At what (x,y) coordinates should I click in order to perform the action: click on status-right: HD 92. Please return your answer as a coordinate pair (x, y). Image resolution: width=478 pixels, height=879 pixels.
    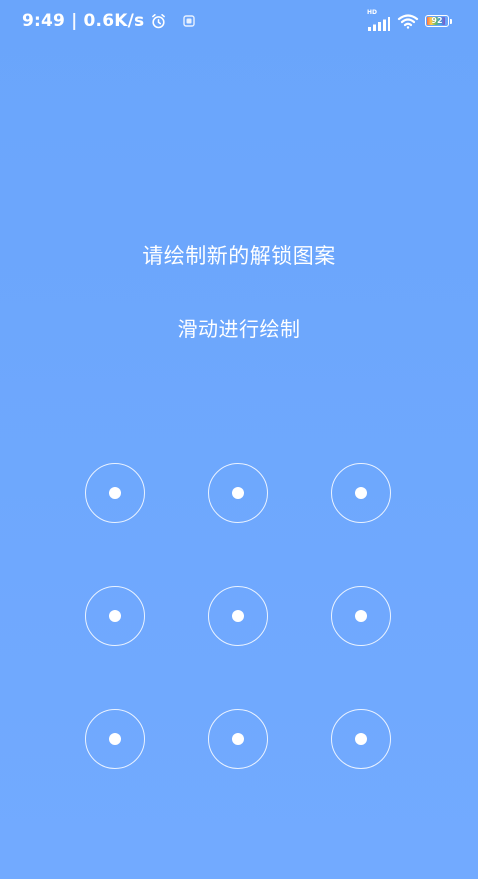
    Looking at the image, I should click on (409, 21).